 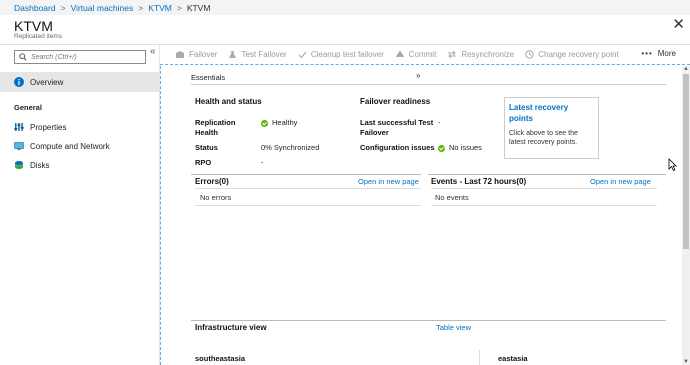 I want to click on failover-icon, so click(x=180, y=54).